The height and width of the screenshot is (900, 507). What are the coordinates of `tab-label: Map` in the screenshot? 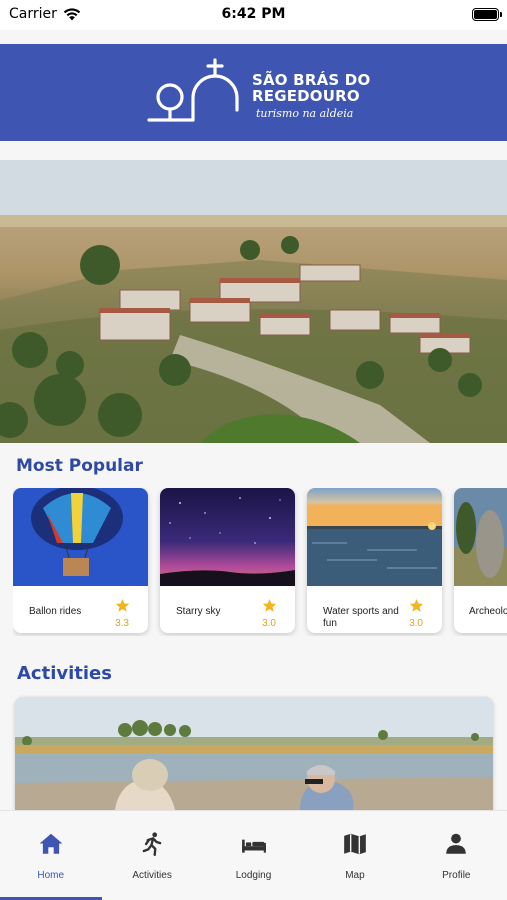 It's located at (355, 875).